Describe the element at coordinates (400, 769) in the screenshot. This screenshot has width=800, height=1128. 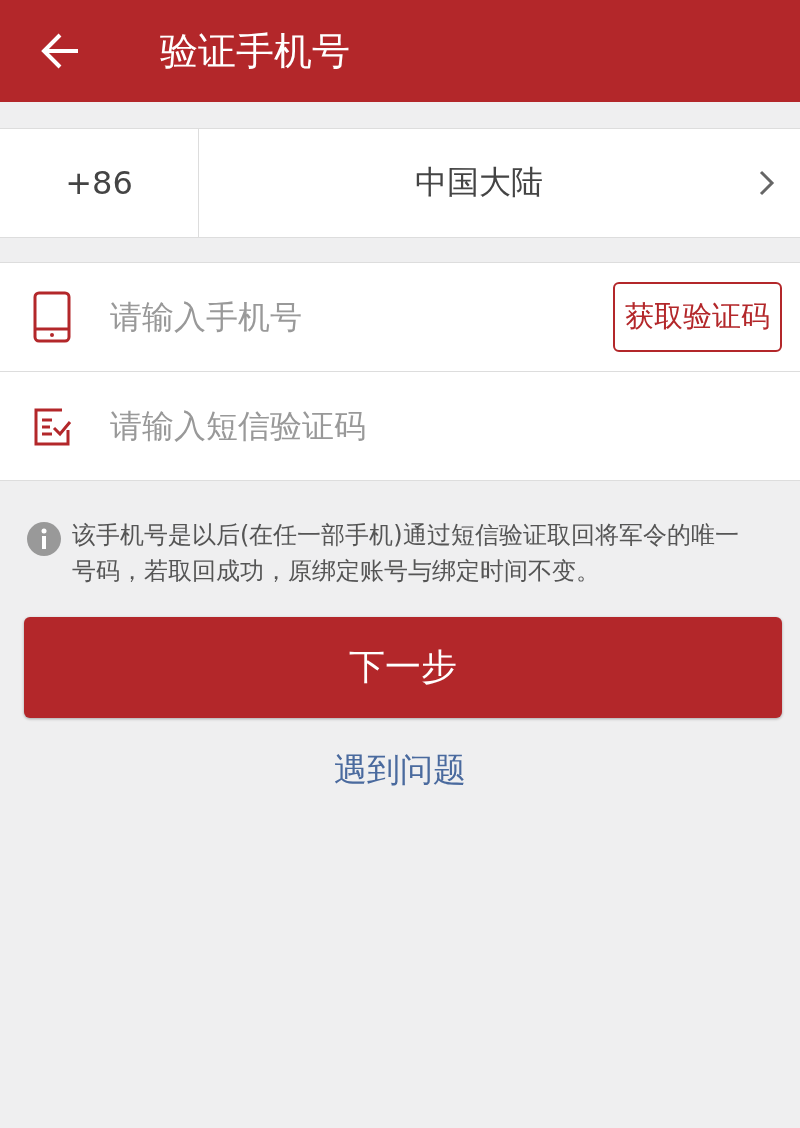
I see `help-link: 遇到问题` at that location.